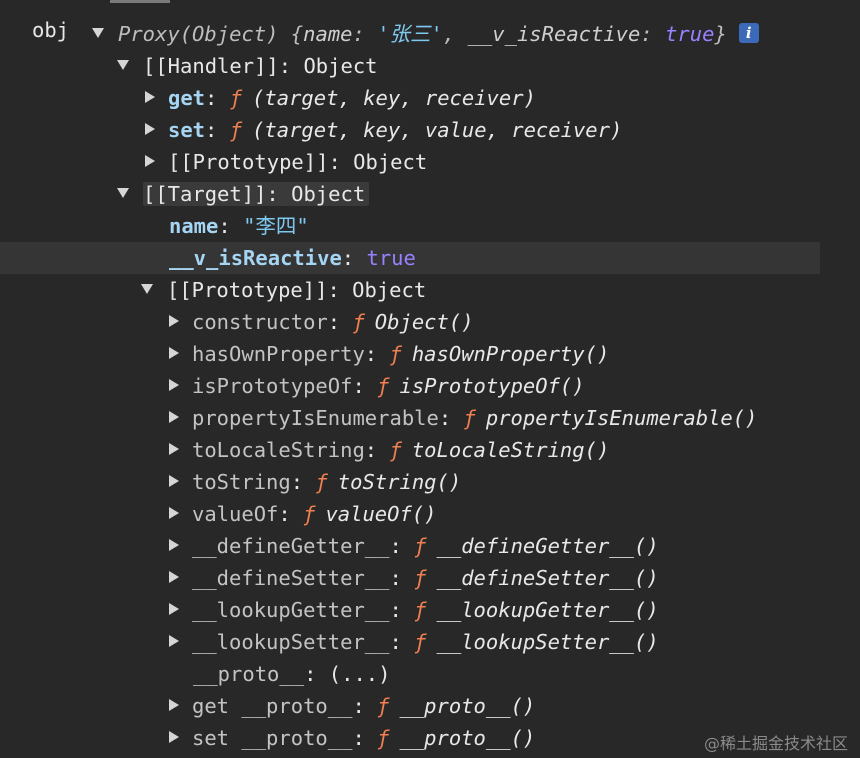 This screenshot has width=860, height=758. Describe the element at coordinates (510, 354) in the screenshot. I see `function-name: hasOwnProperty()` at that location.